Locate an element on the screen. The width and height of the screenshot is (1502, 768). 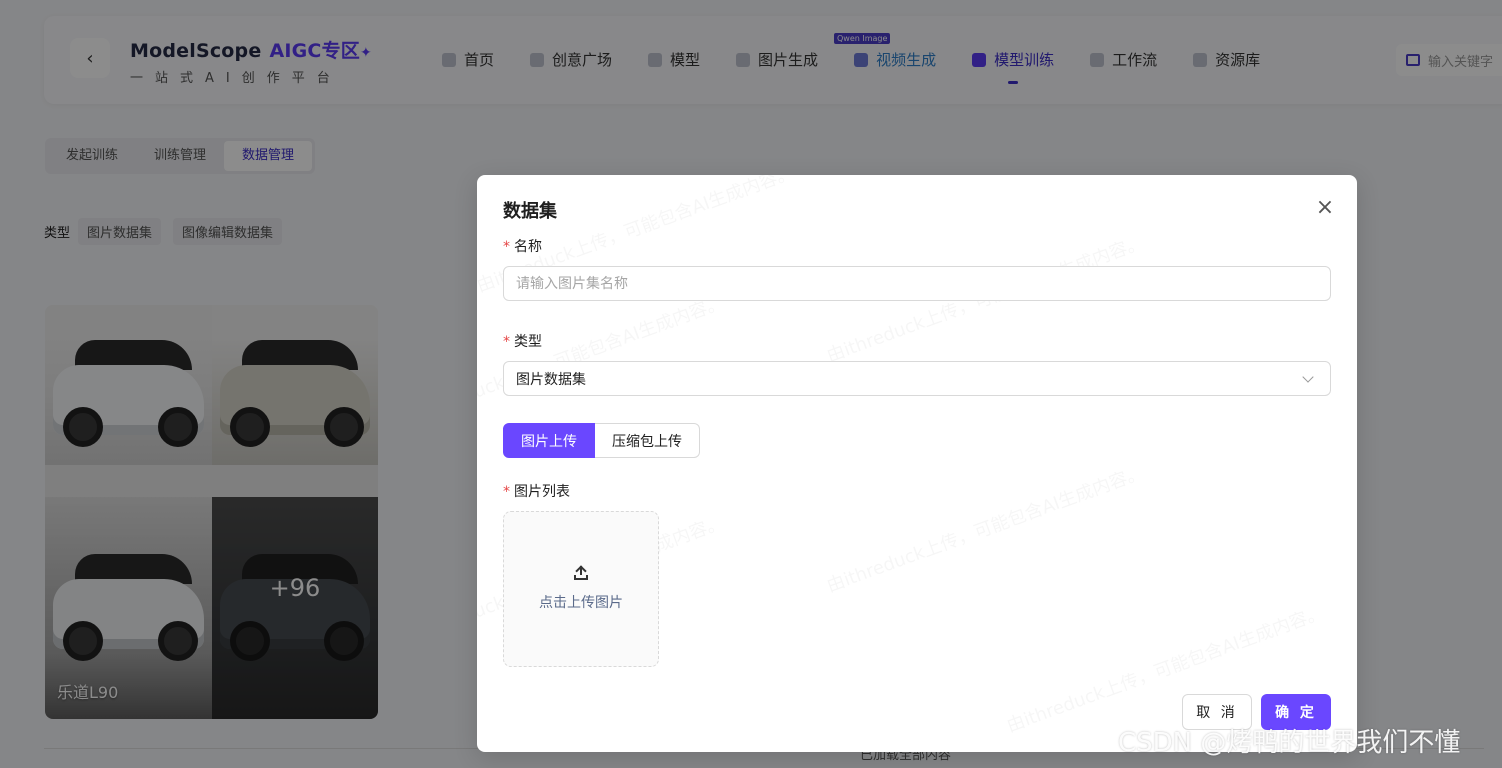
upload-hint: 点击上传图片 is located at coordinates (581, 603).